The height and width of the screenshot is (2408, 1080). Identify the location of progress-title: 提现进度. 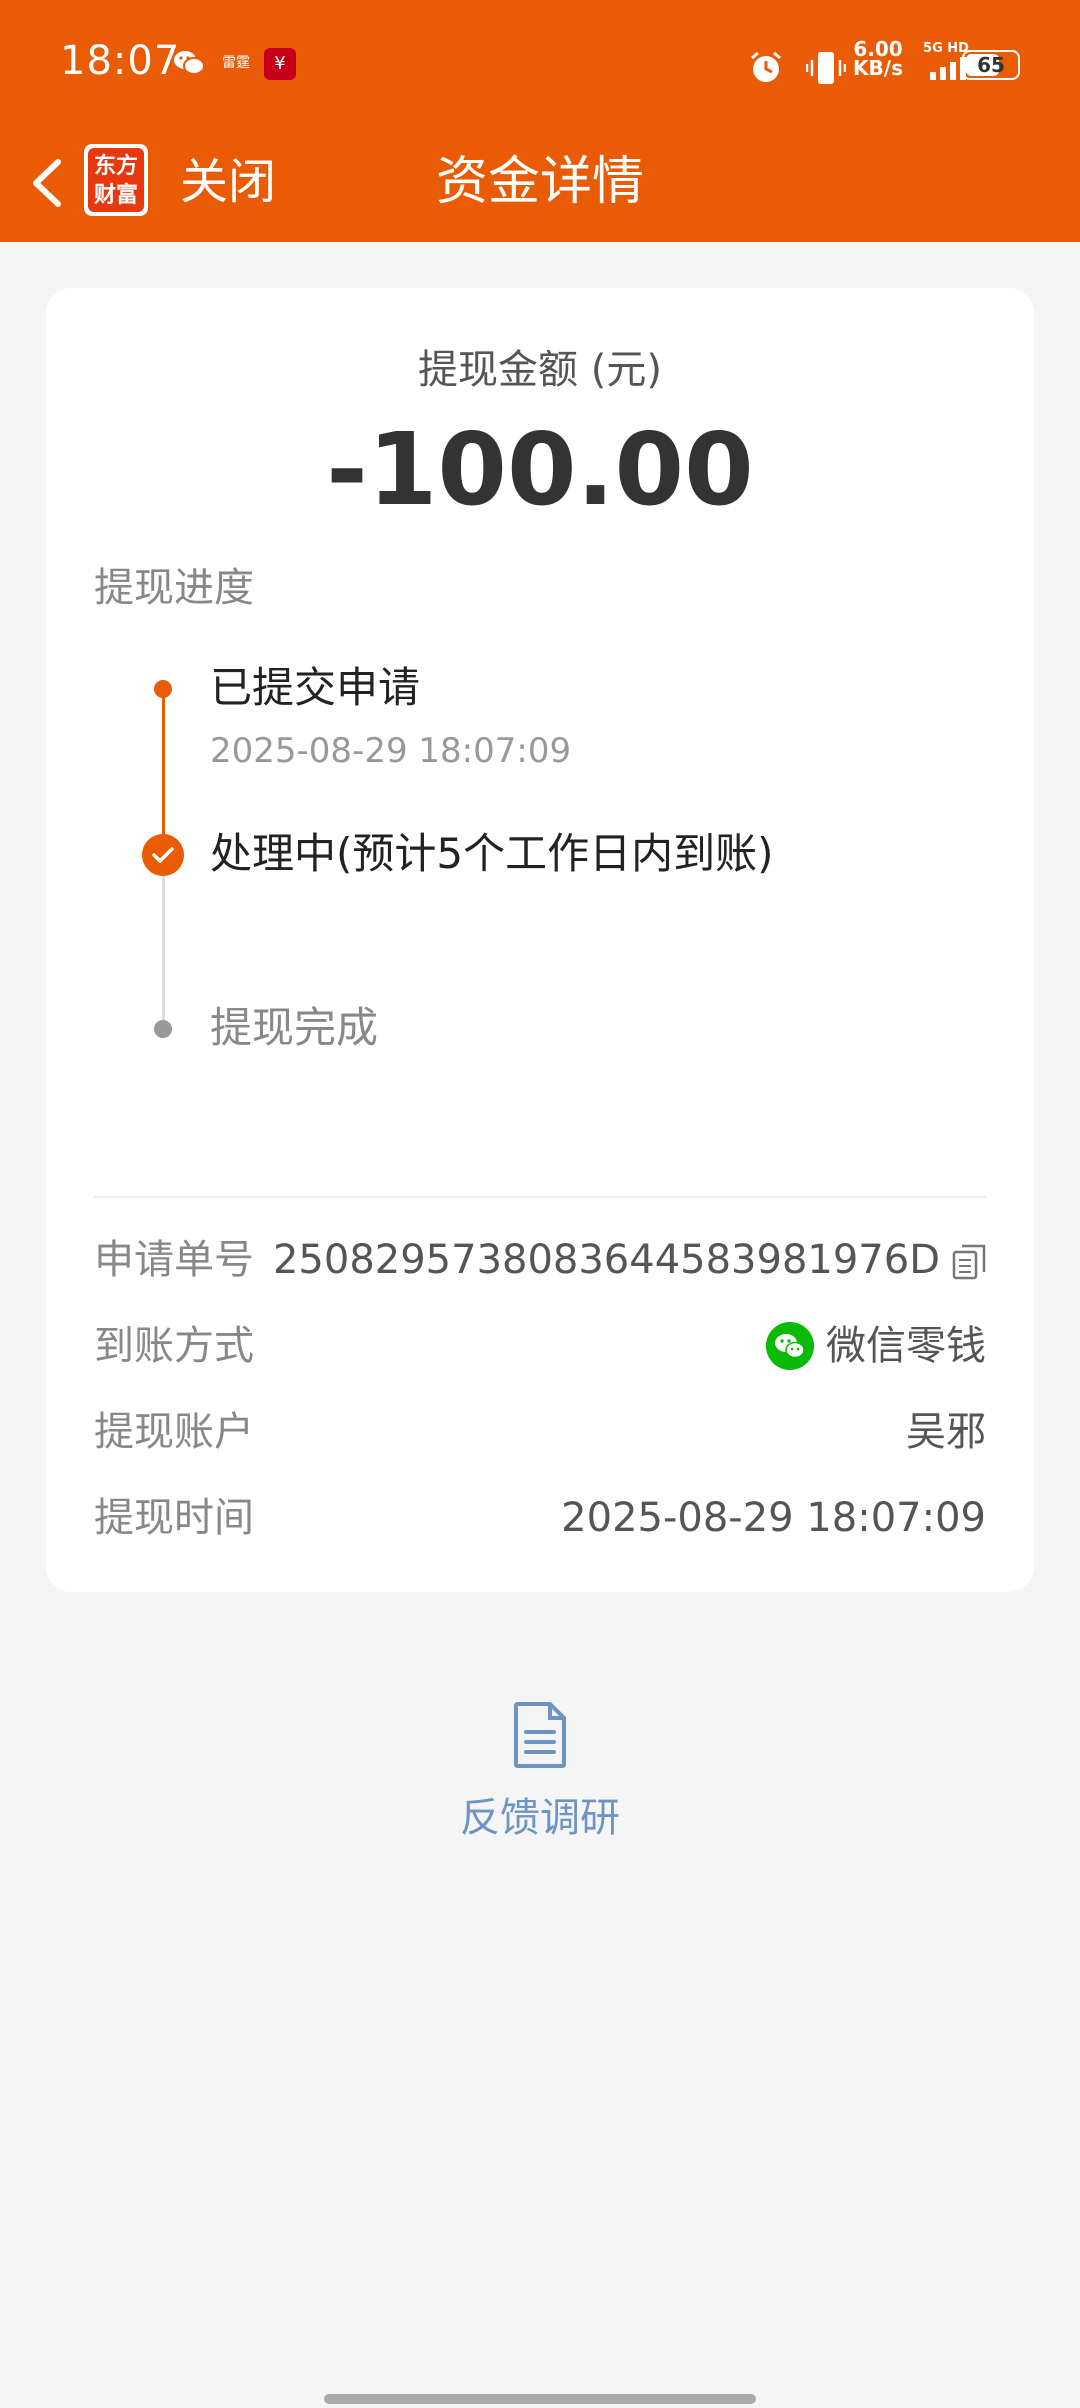
(174, 588).